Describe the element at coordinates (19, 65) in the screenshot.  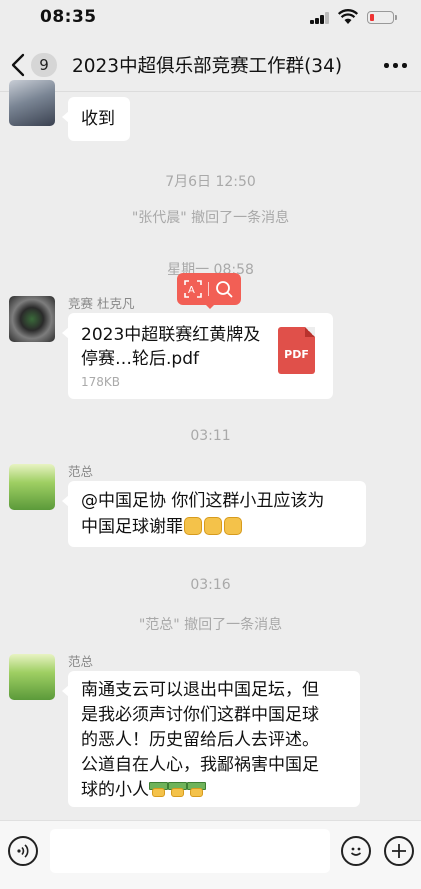
I see `chevron-left-icon` at that location.